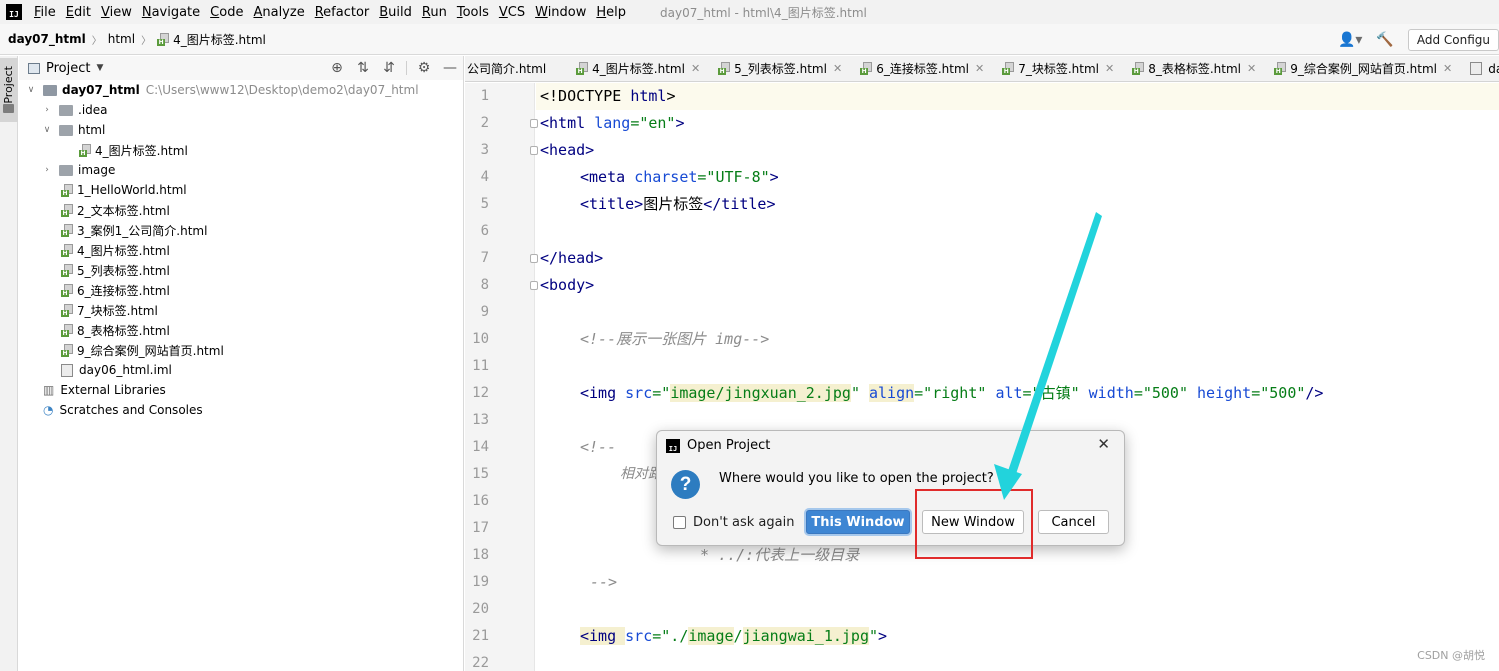 The height and width of the screenshot is (671, 1499). What do you see at coordinates (780, 69) in the screenshot?
I see `tab-label: 5_列表标签.html` at bounding box center [780, 69].